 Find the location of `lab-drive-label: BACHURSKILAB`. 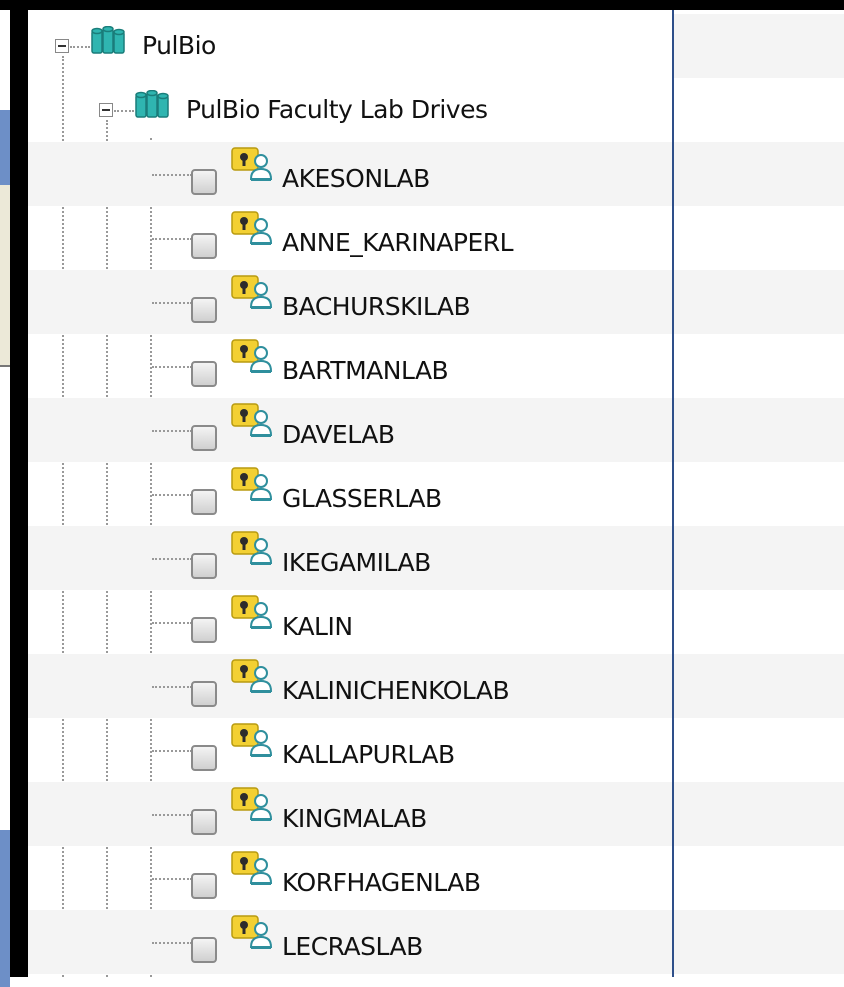

lab-drive-label: BACHURSKILAB is located at coordinates (376, 306).